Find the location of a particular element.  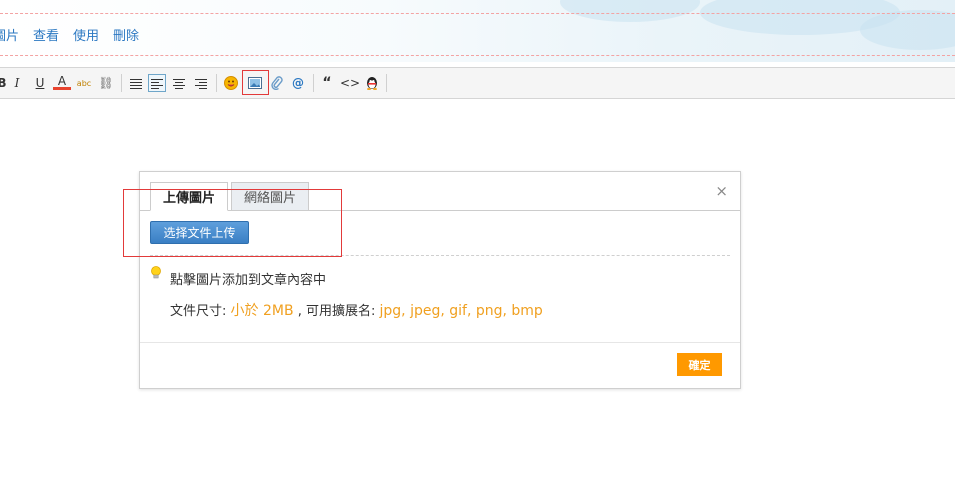

paperclip-icon is located at coordinates (277, 83).